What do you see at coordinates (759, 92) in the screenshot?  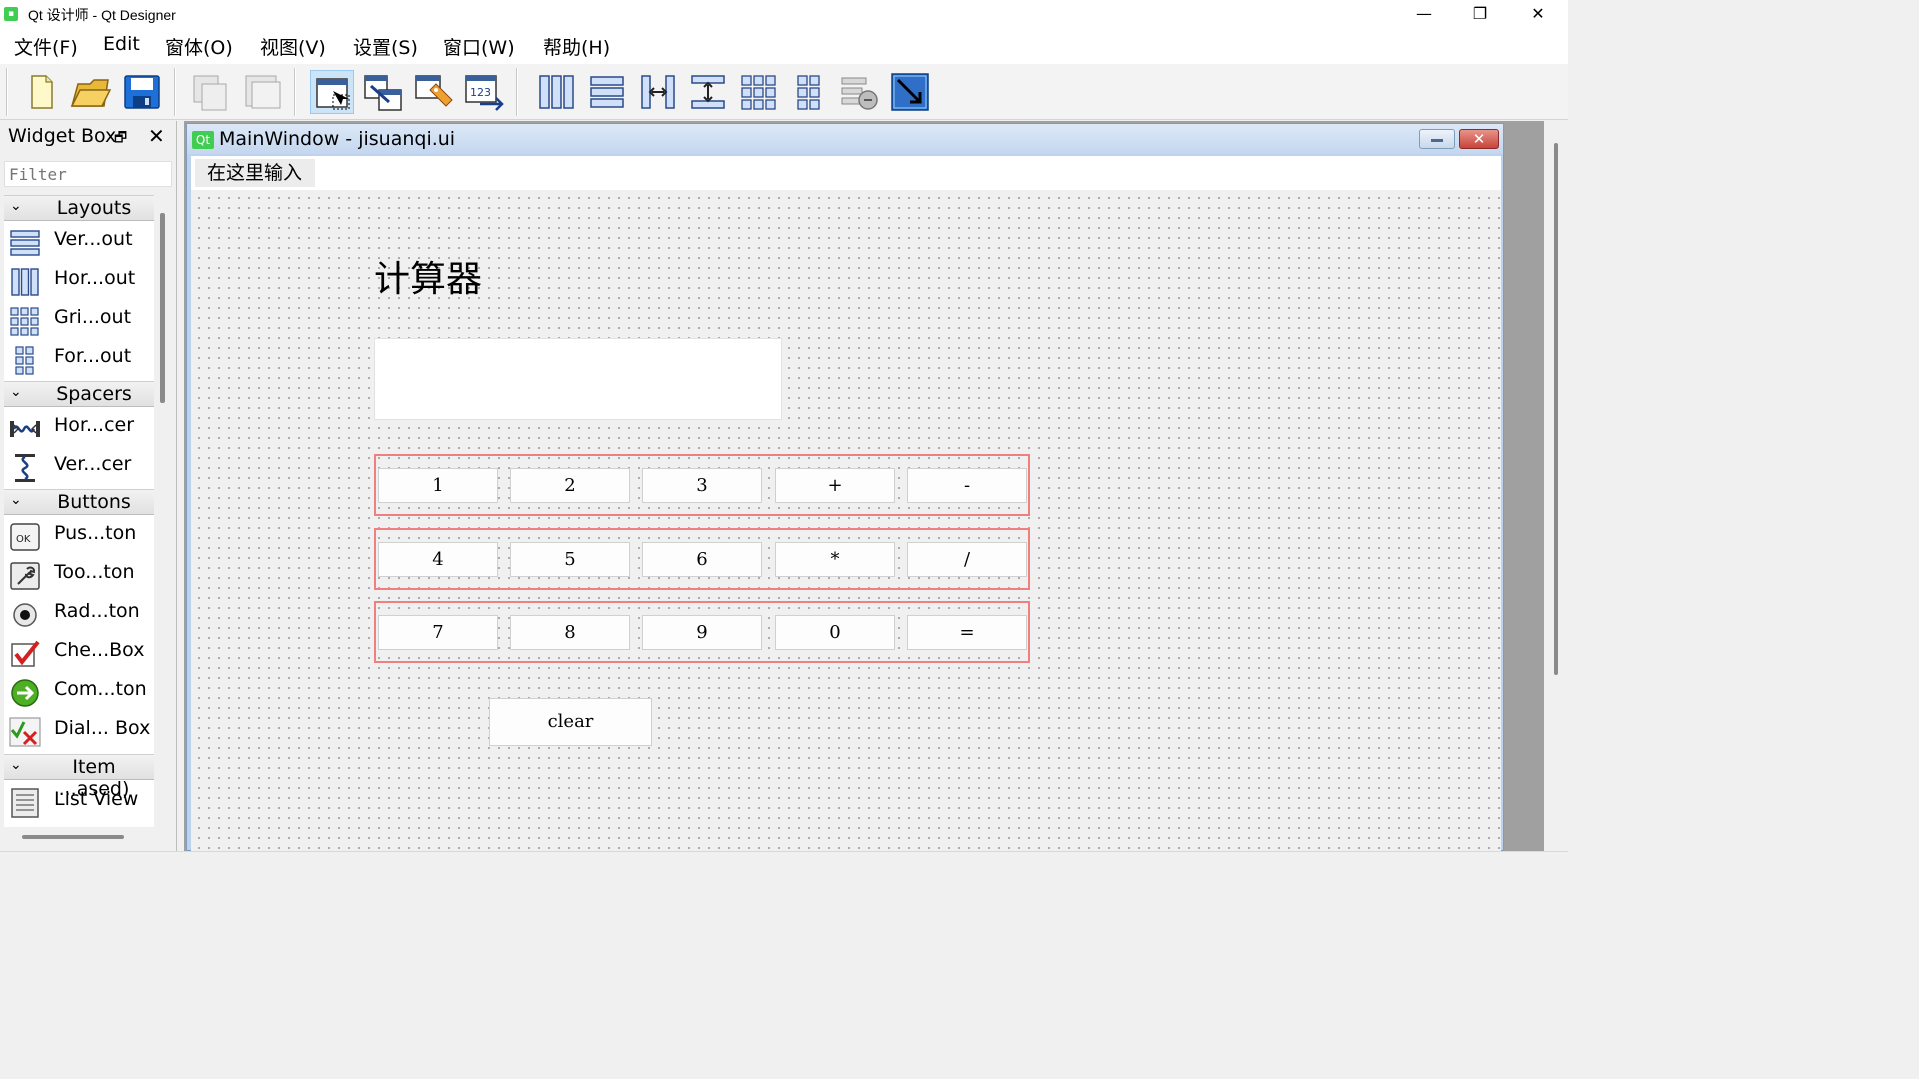 I see `layout-grid-icon` at bounding box center [759, 92].